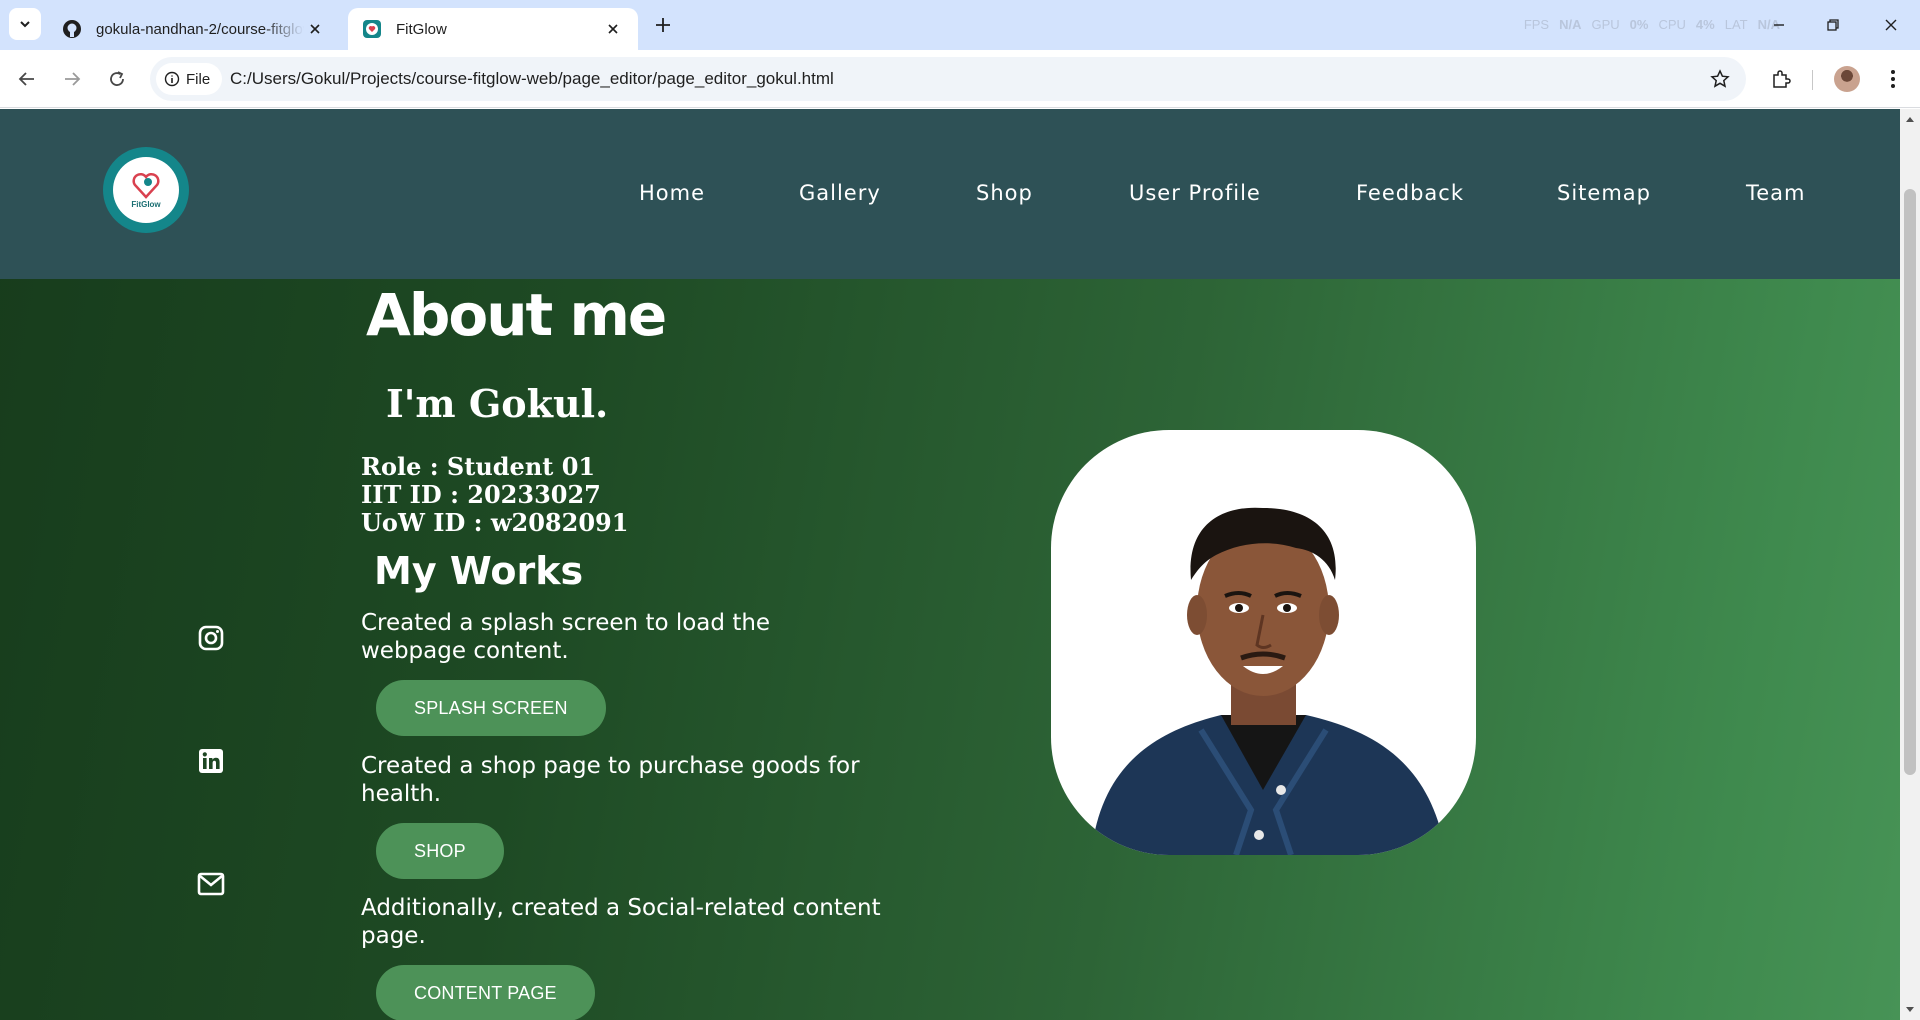 The image size is (1920, 1020). I want to click on minimize-icon, so click(1779, 25).